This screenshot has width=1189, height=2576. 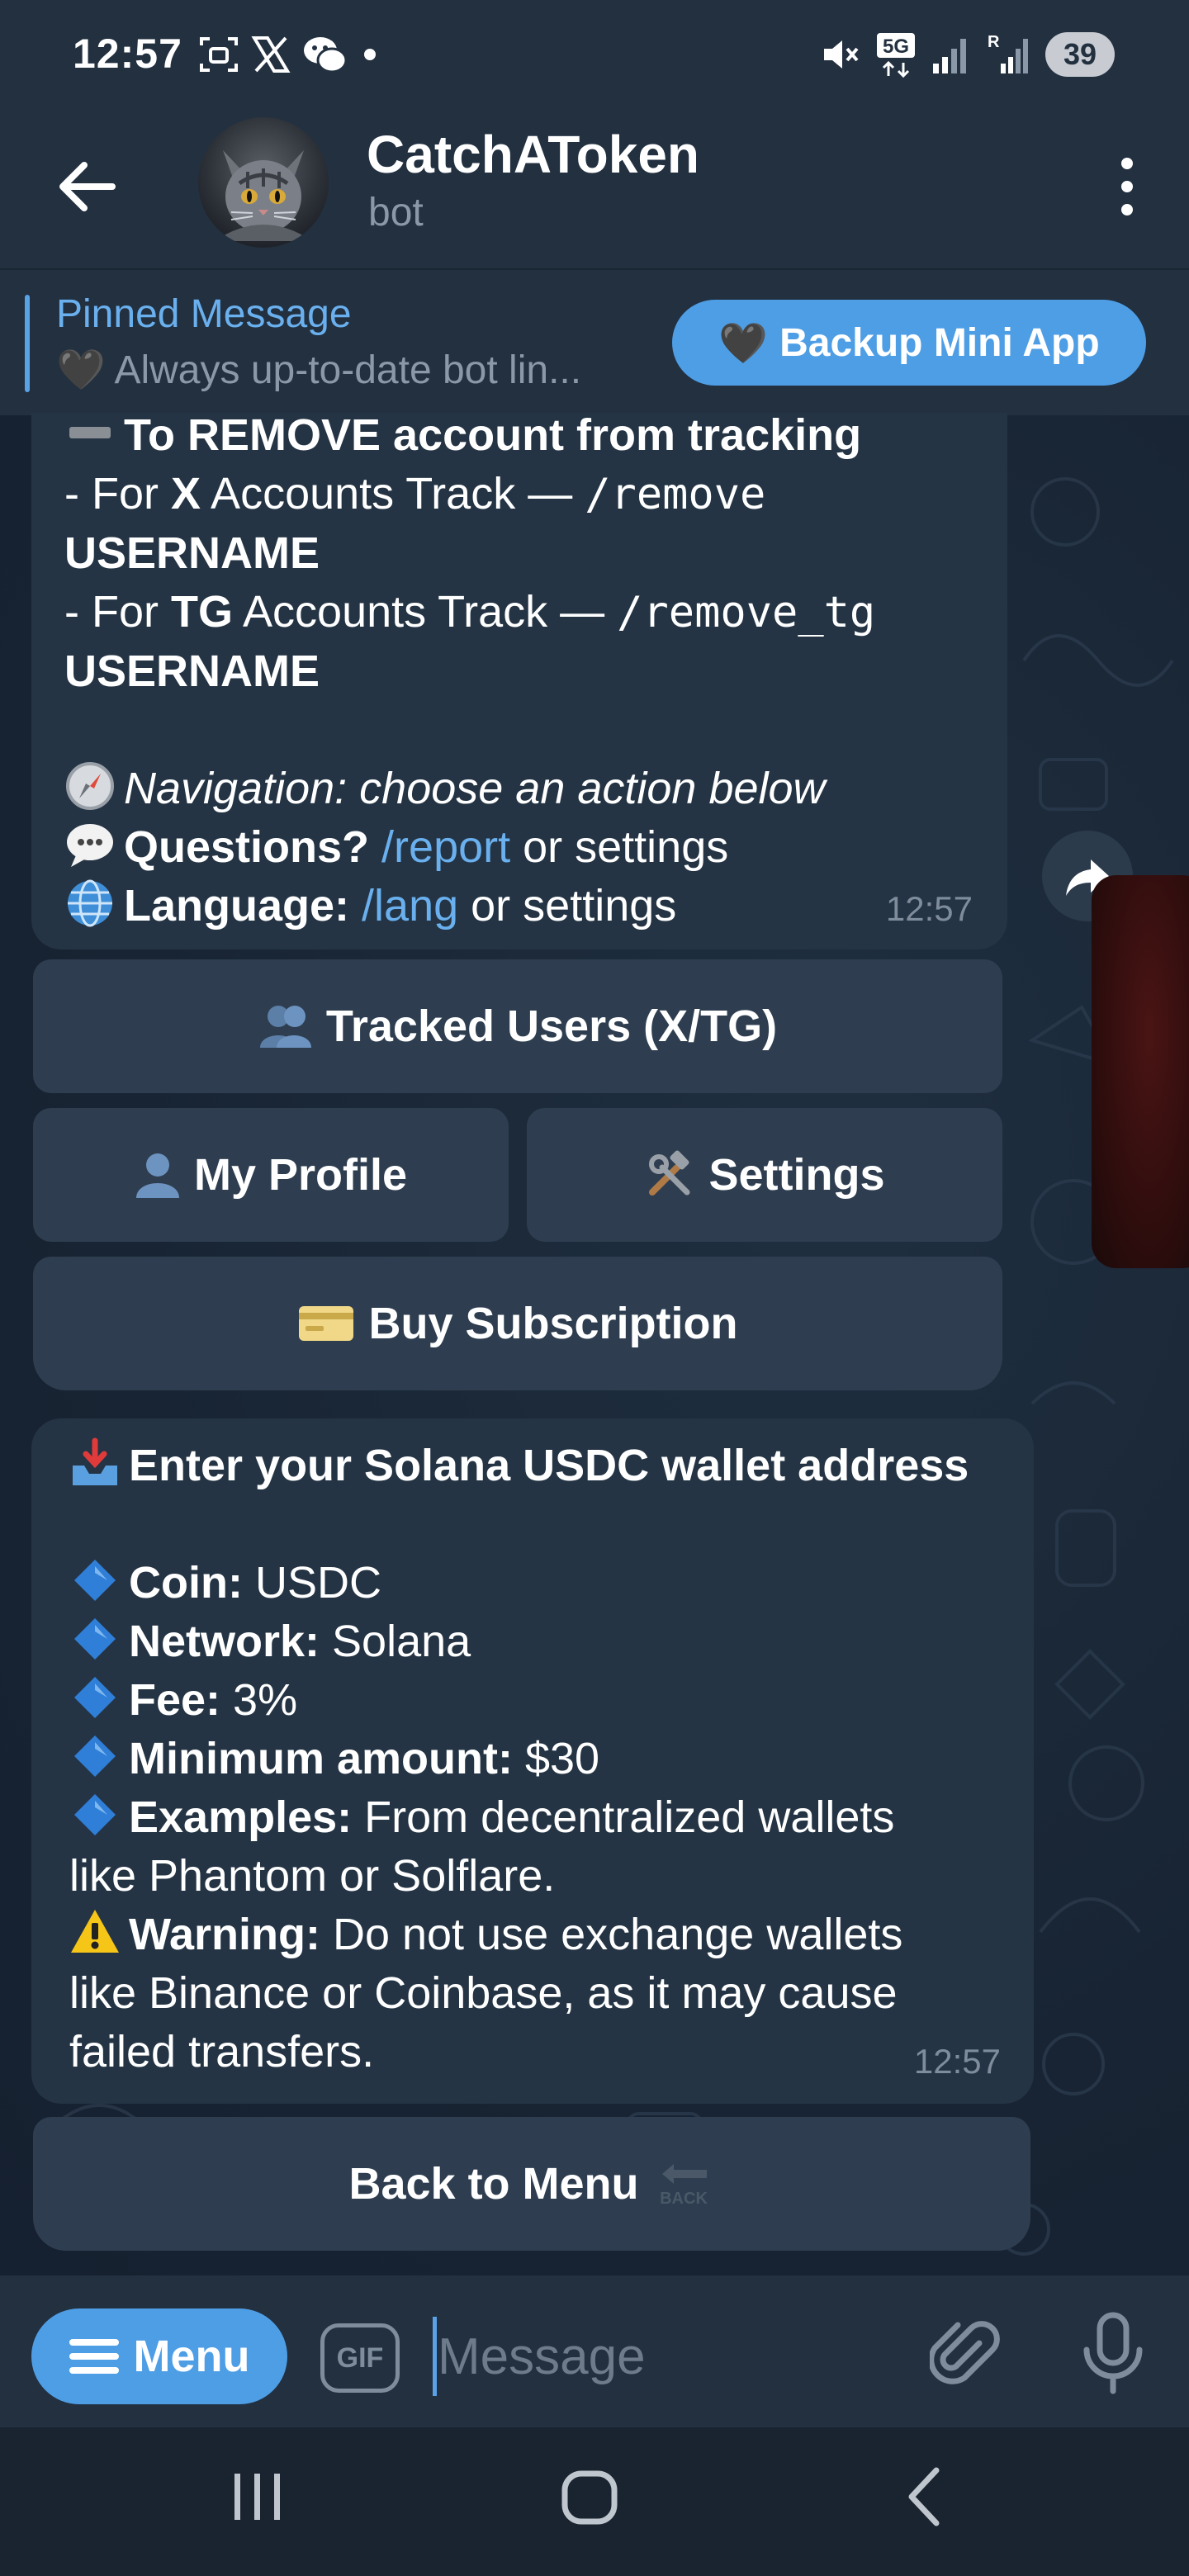 What do you see at coordinates (589, 2497) in the screenshot?
I see `home-icon` at bounding box center [589, 2497].